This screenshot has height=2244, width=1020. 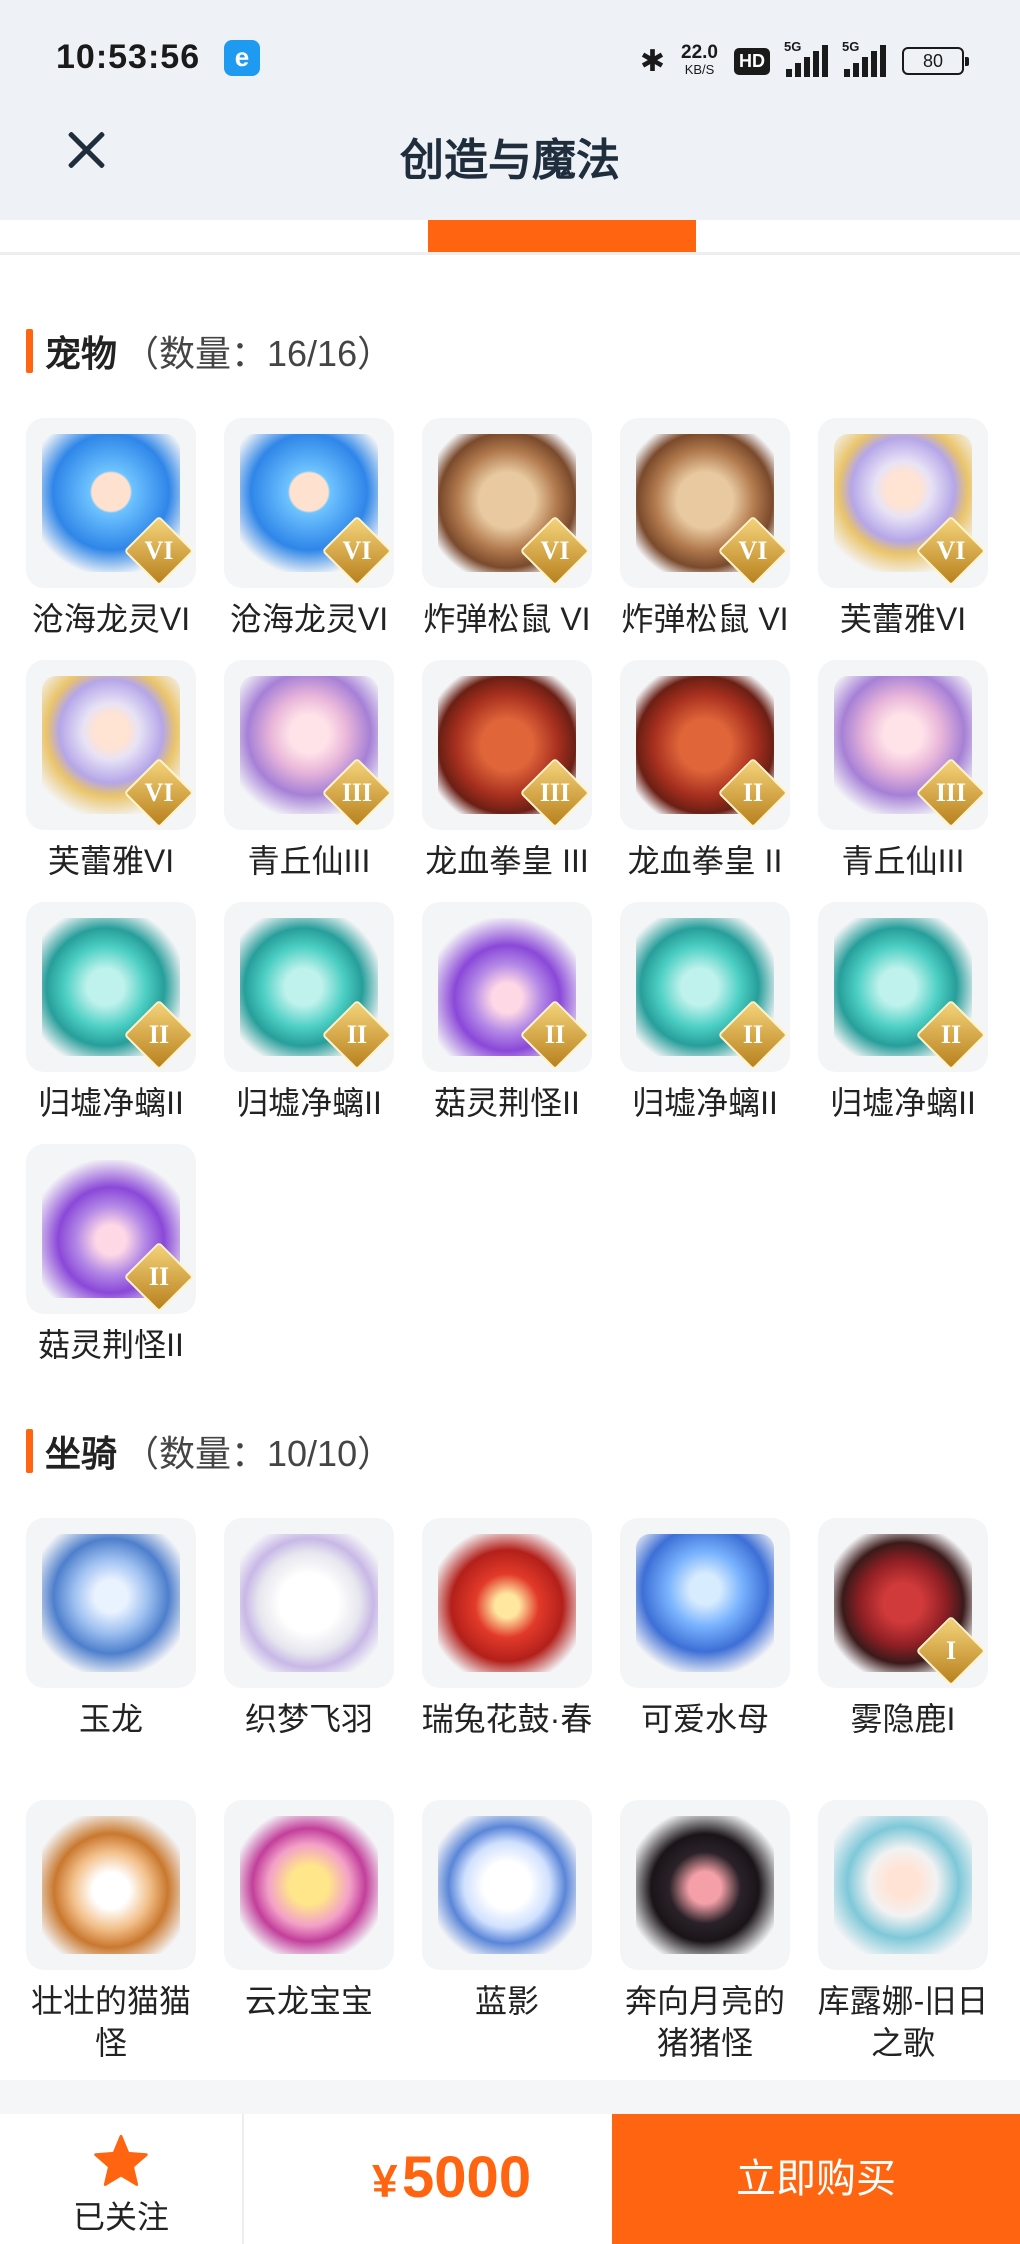 I want to click on pet-card: III 龙血拳皇 III, so click(x=507, y=781).